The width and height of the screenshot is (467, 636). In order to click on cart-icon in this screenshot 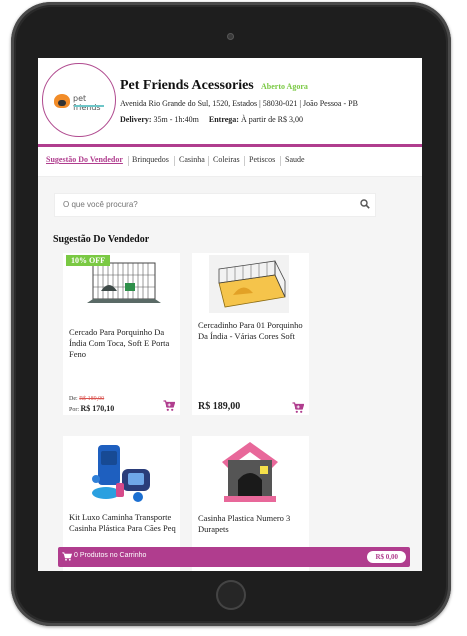, I will do `click(67, 556)`.